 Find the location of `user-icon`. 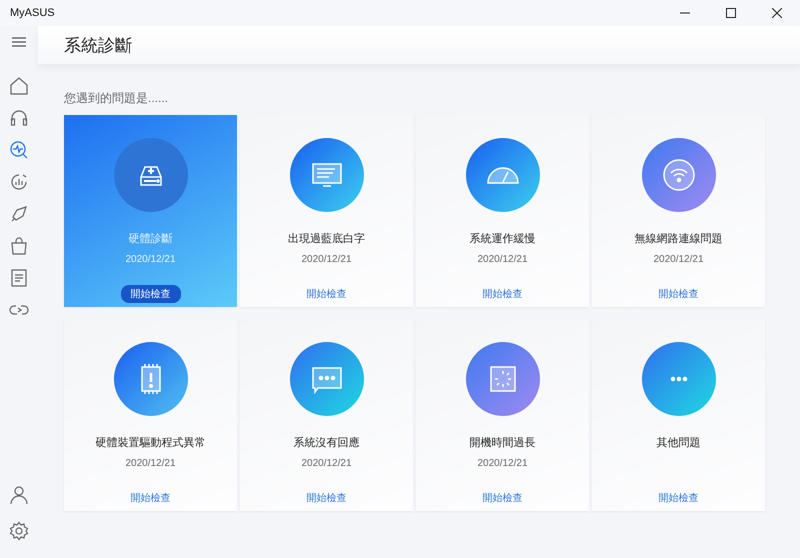

user-icon is located at coordinates (19, 495).